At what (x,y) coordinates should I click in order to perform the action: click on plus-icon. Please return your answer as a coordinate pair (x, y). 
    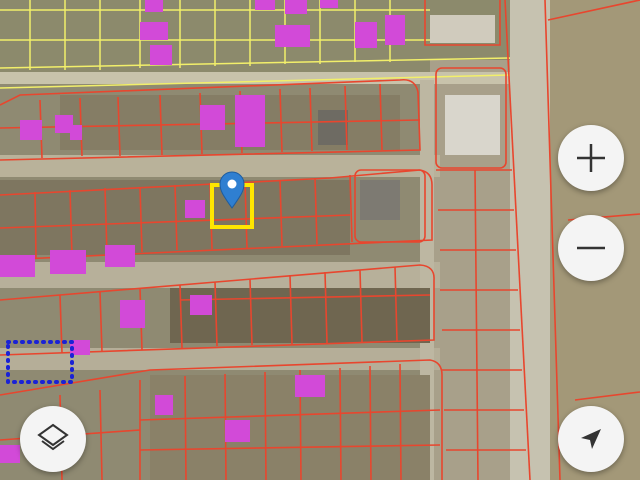
    Looking at the image, I should click on (591, 158).